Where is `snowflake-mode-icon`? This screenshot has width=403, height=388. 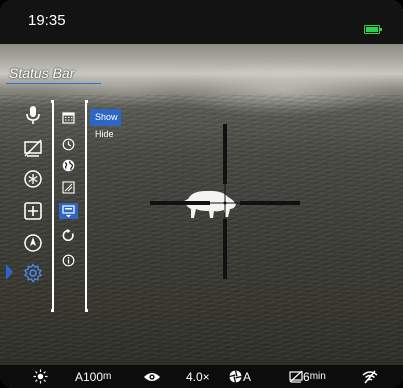
snowflake-mode-icon is located at coordinates (33, 179).